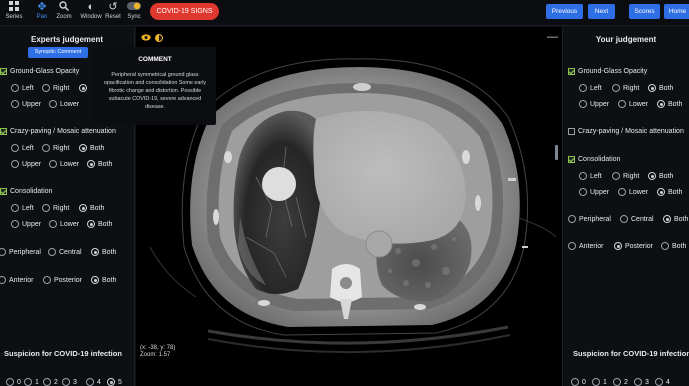 This screenshot has width=689, height=386. I want to click on score-5-radio: 5, so click(114, 382).